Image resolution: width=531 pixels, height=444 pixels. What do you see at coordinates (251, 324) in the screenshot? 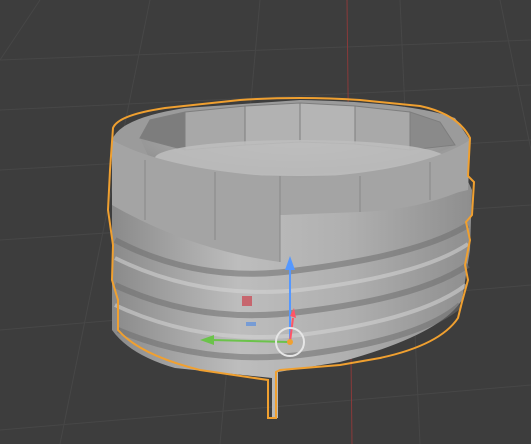
I see `yz-plane-handle` at bounding box center [251, 324].